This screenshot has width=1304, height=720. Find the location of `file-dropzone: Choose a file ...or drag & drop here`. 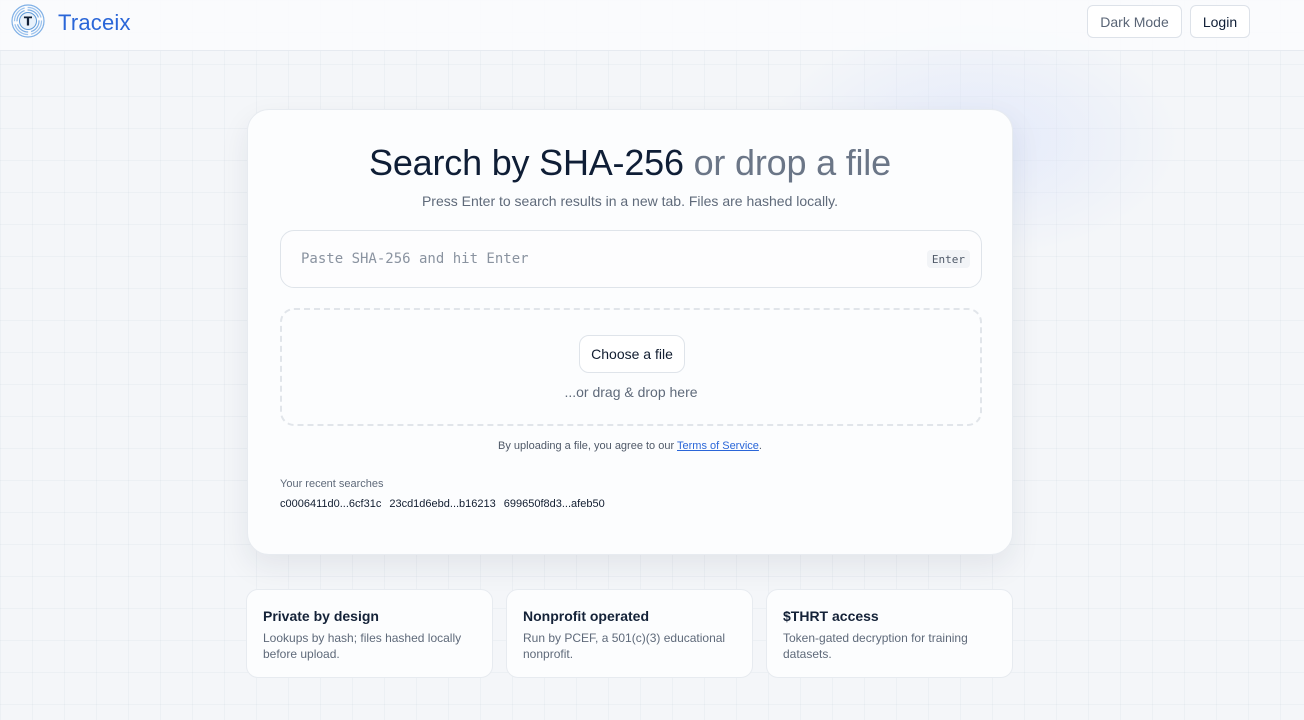

file-dropzone: Choose a file ...or drag & drop here is located at coordinates (631, 367).